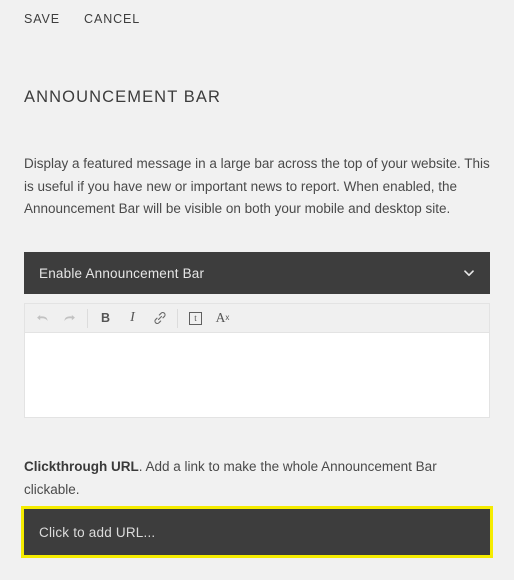 Image resolution: width=514 pixels, height=580 pixels. What do you see at coordinates (105, 318) in the screenshot?
I see `bold-icon: B` at bounding box center [105, 318].